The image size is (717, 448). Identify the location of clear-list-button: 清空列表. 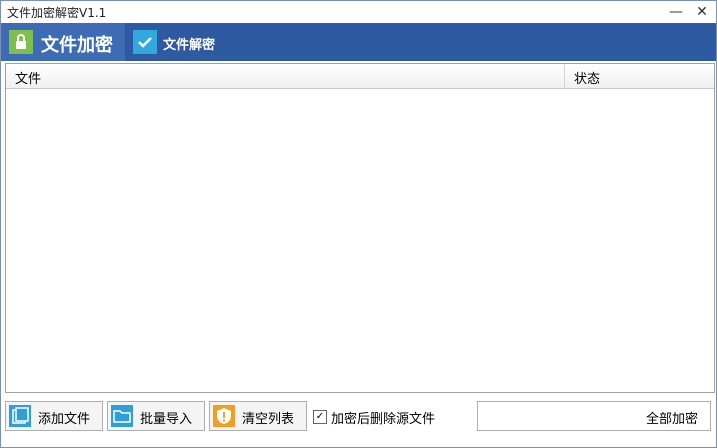
(258, 416).